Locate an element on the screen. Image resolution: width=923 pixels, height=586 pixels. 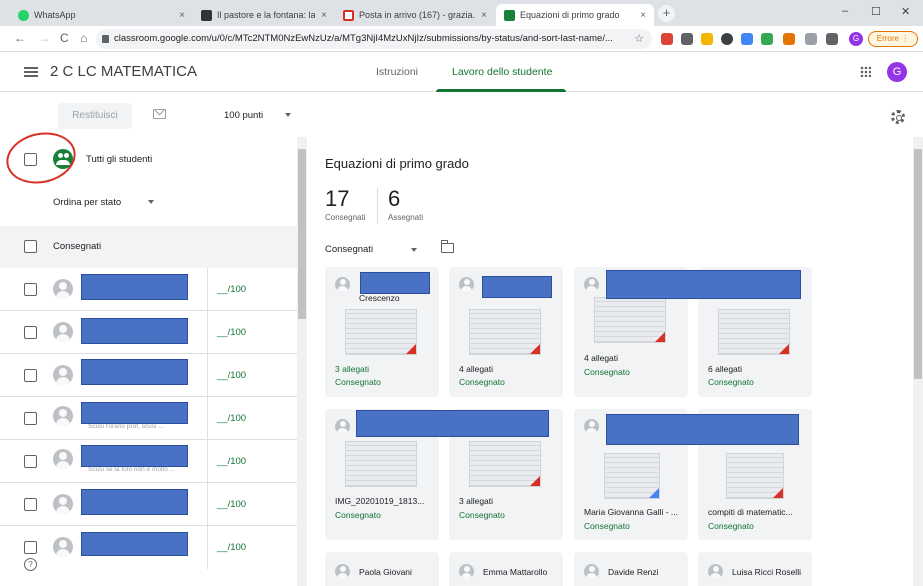
sort-select: Ordina per stato is located at coordinates (103, 202).